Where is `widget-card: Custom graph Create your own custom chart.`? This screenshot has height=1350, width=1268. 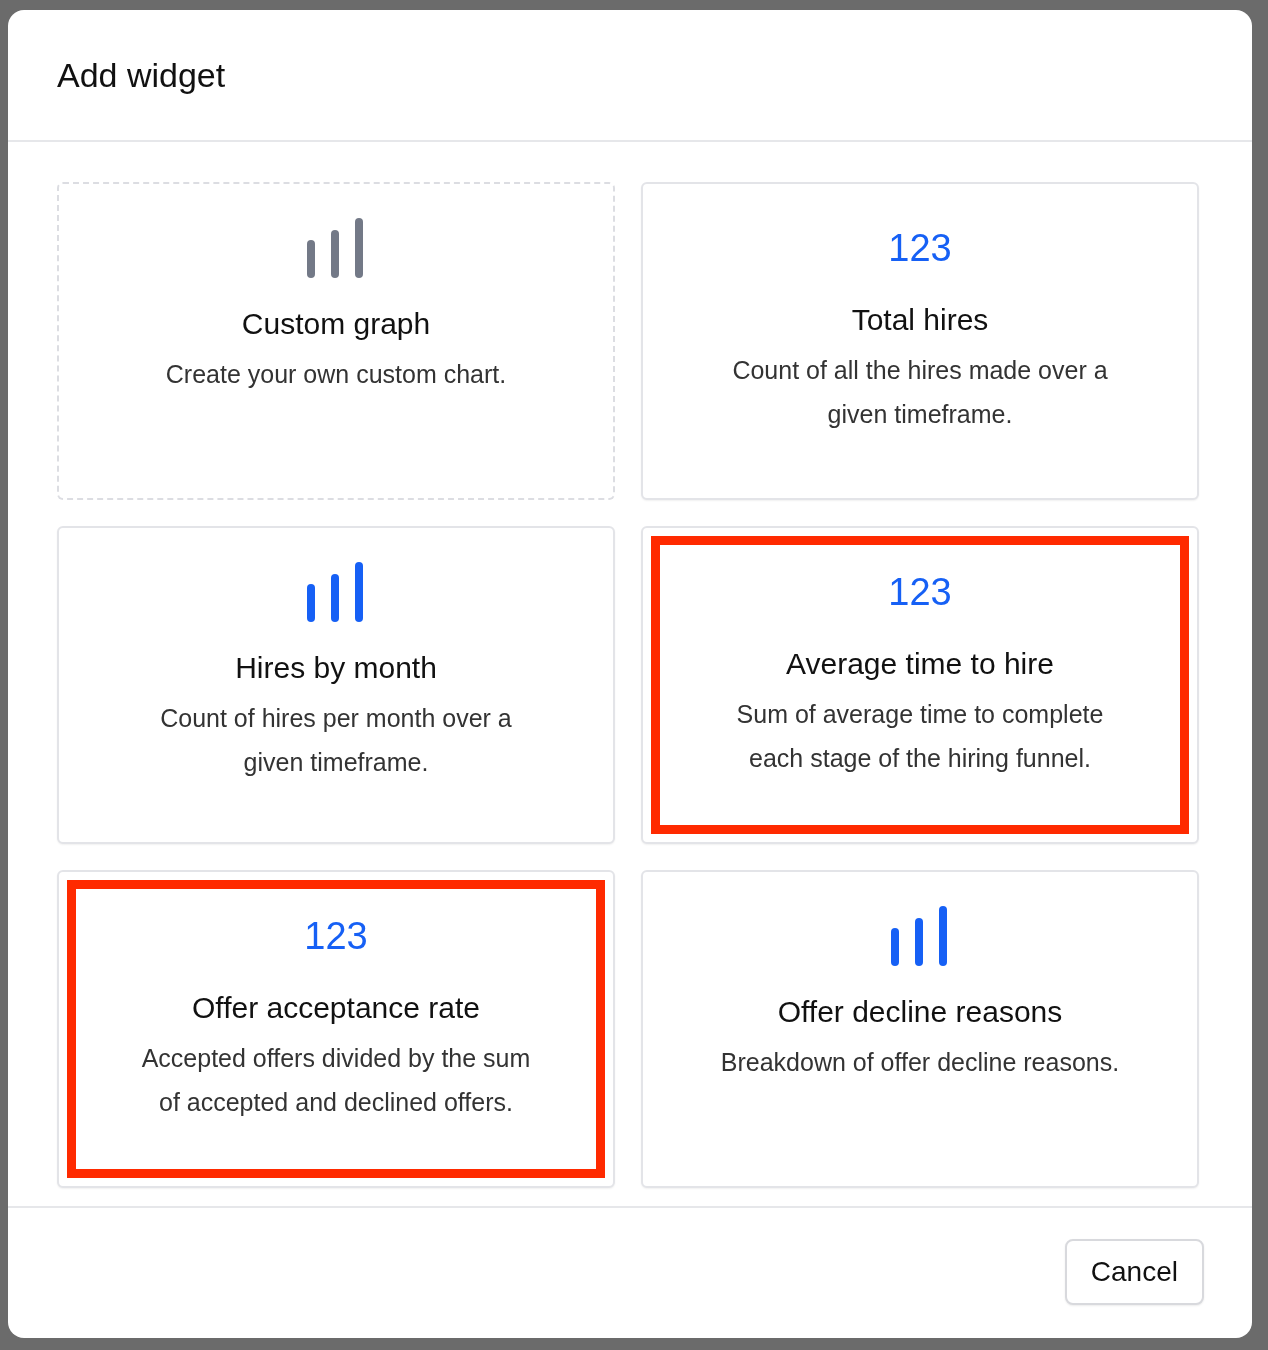 widget-card: Custom graph Create your own custom chart. is located at coordinates (336, 341).